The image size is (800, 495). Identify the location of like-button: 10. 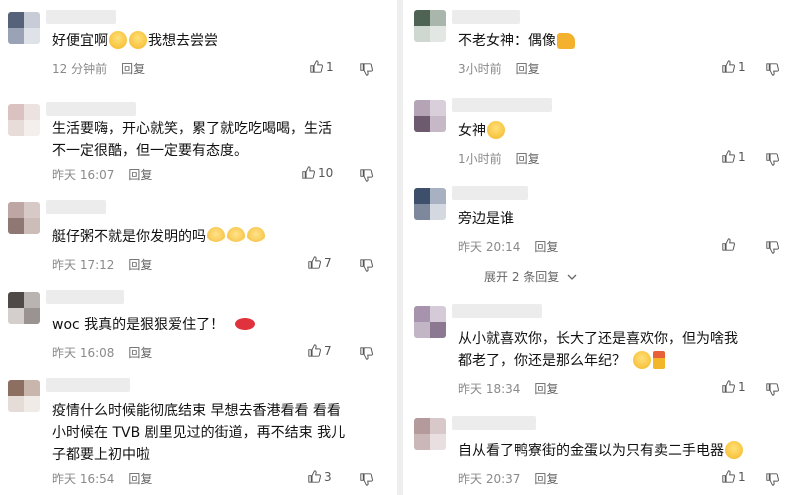
(317, 173).